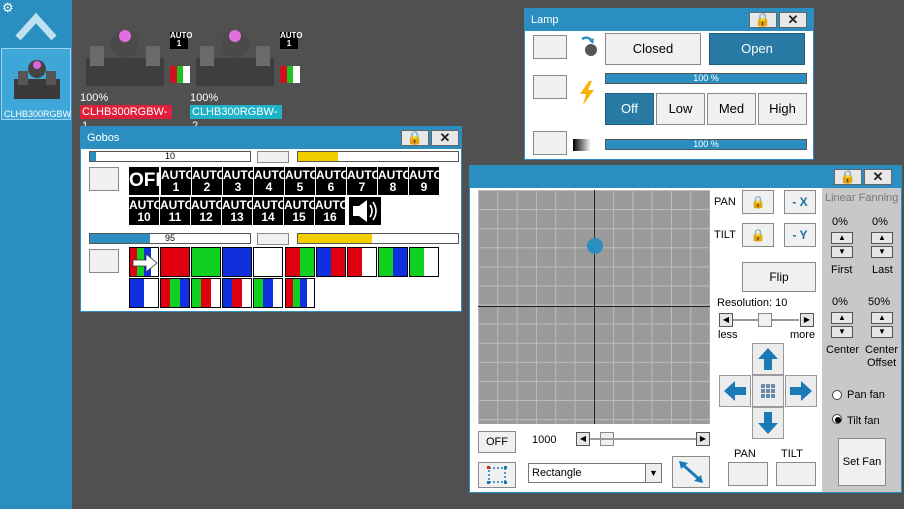 This screenshot has height=509, width=904. I want to click on gobo-auto-11: AUTO 11, so click(177, 211).